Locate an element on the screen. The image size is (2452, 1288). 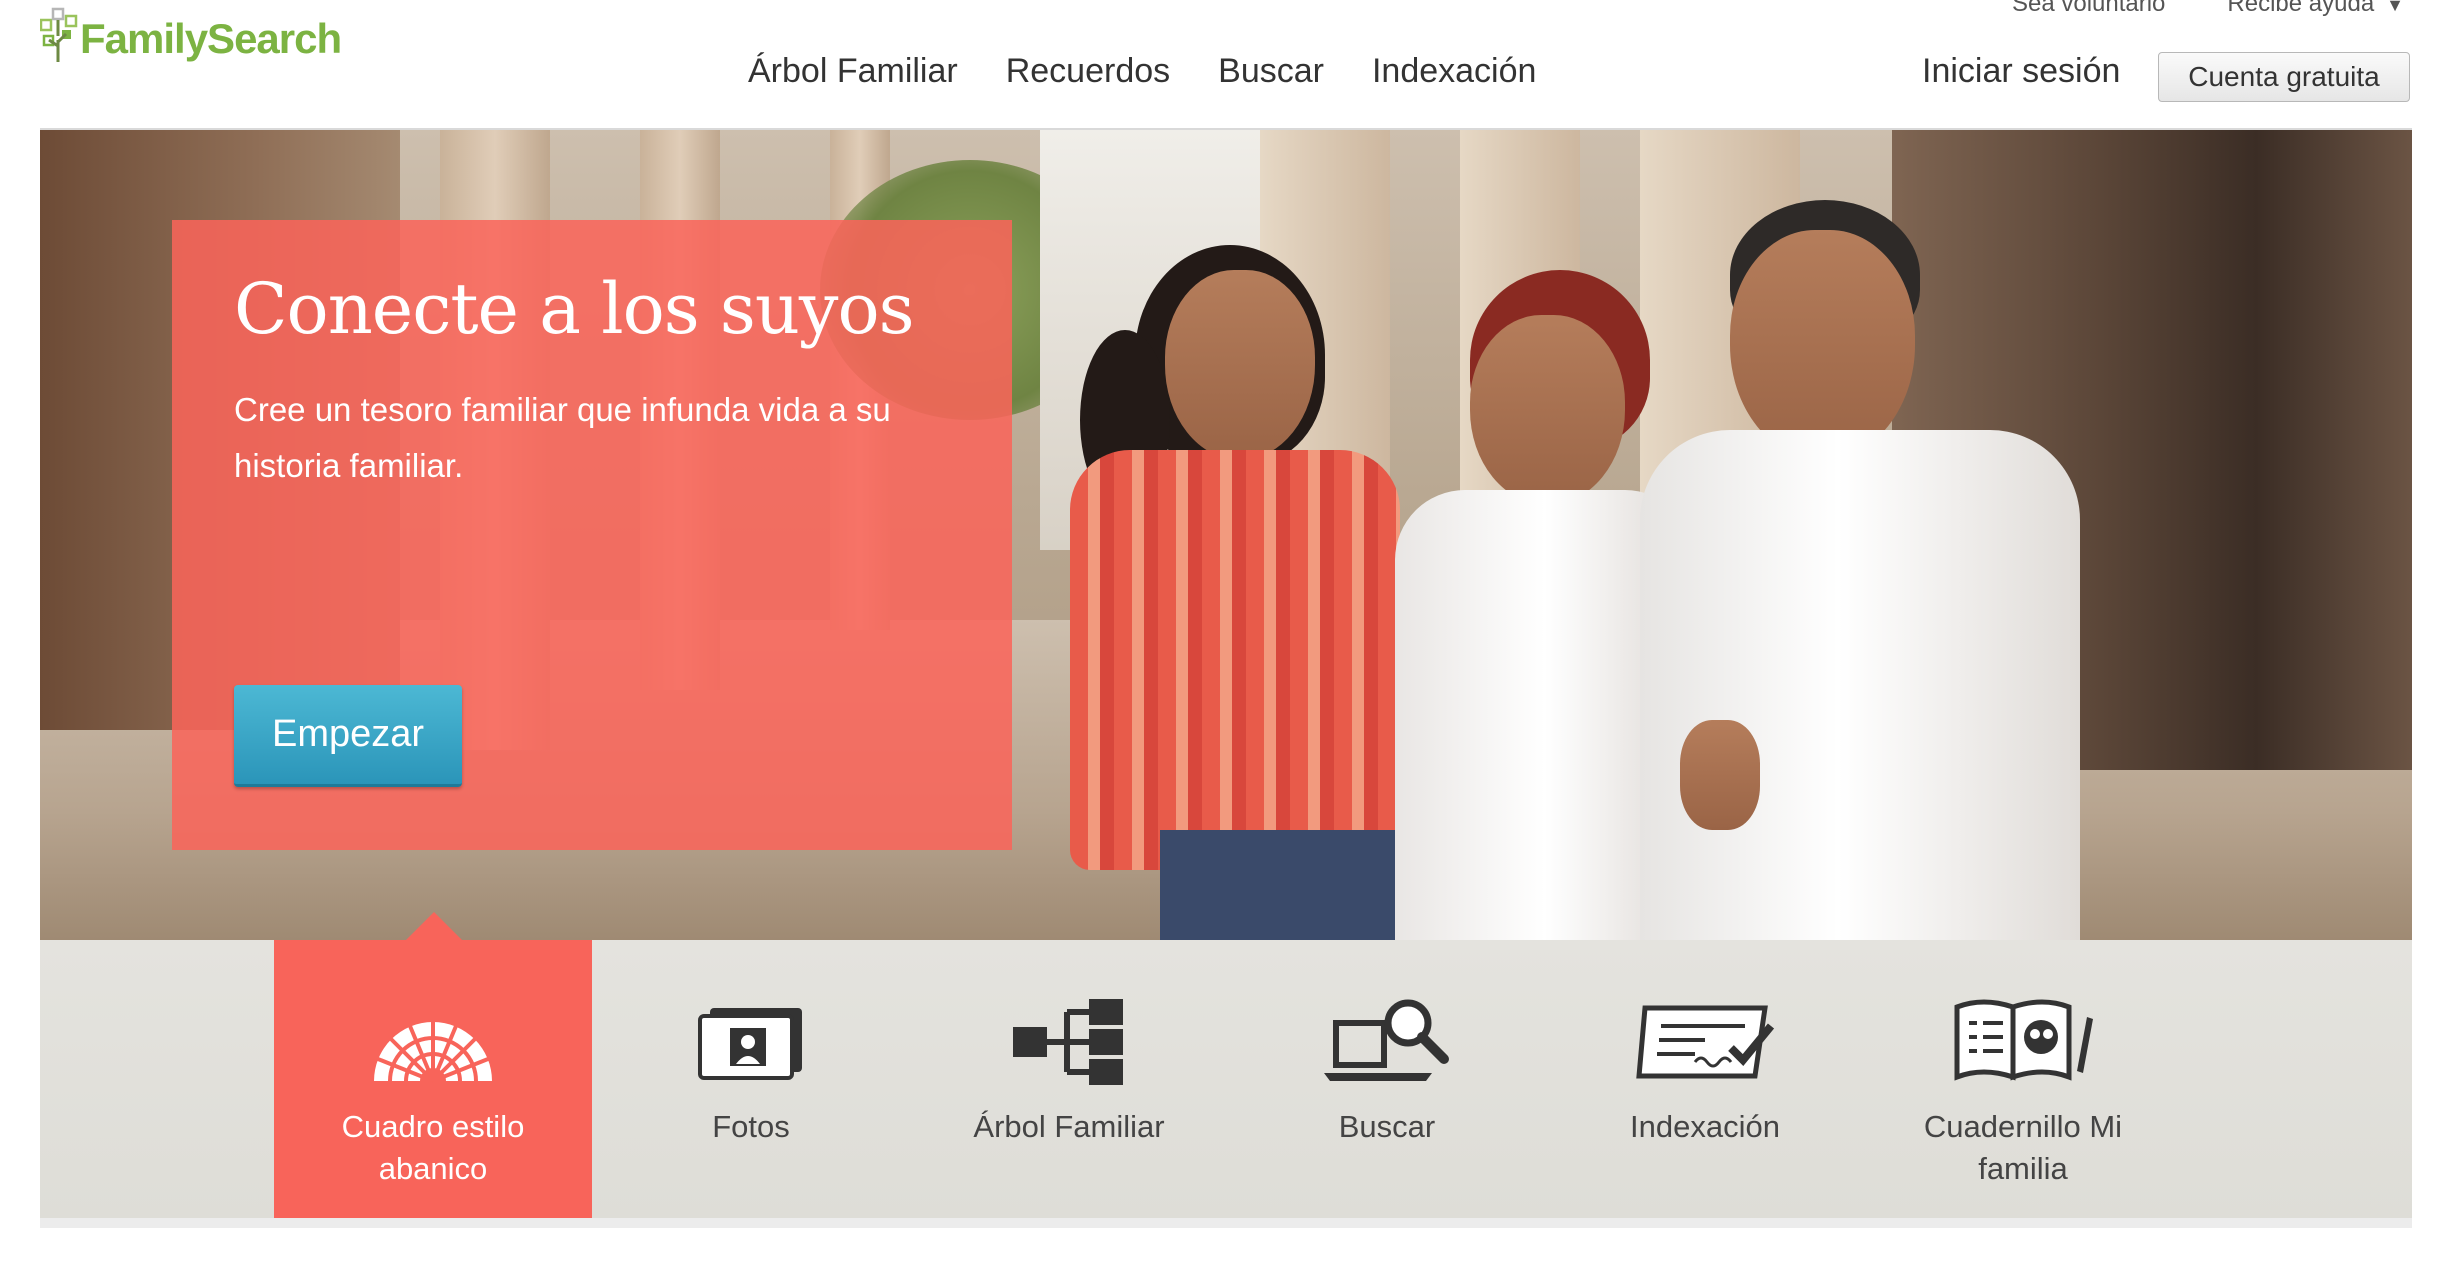
nav-recuerdos: Recuerdos is located at coordinates (1088, 71).